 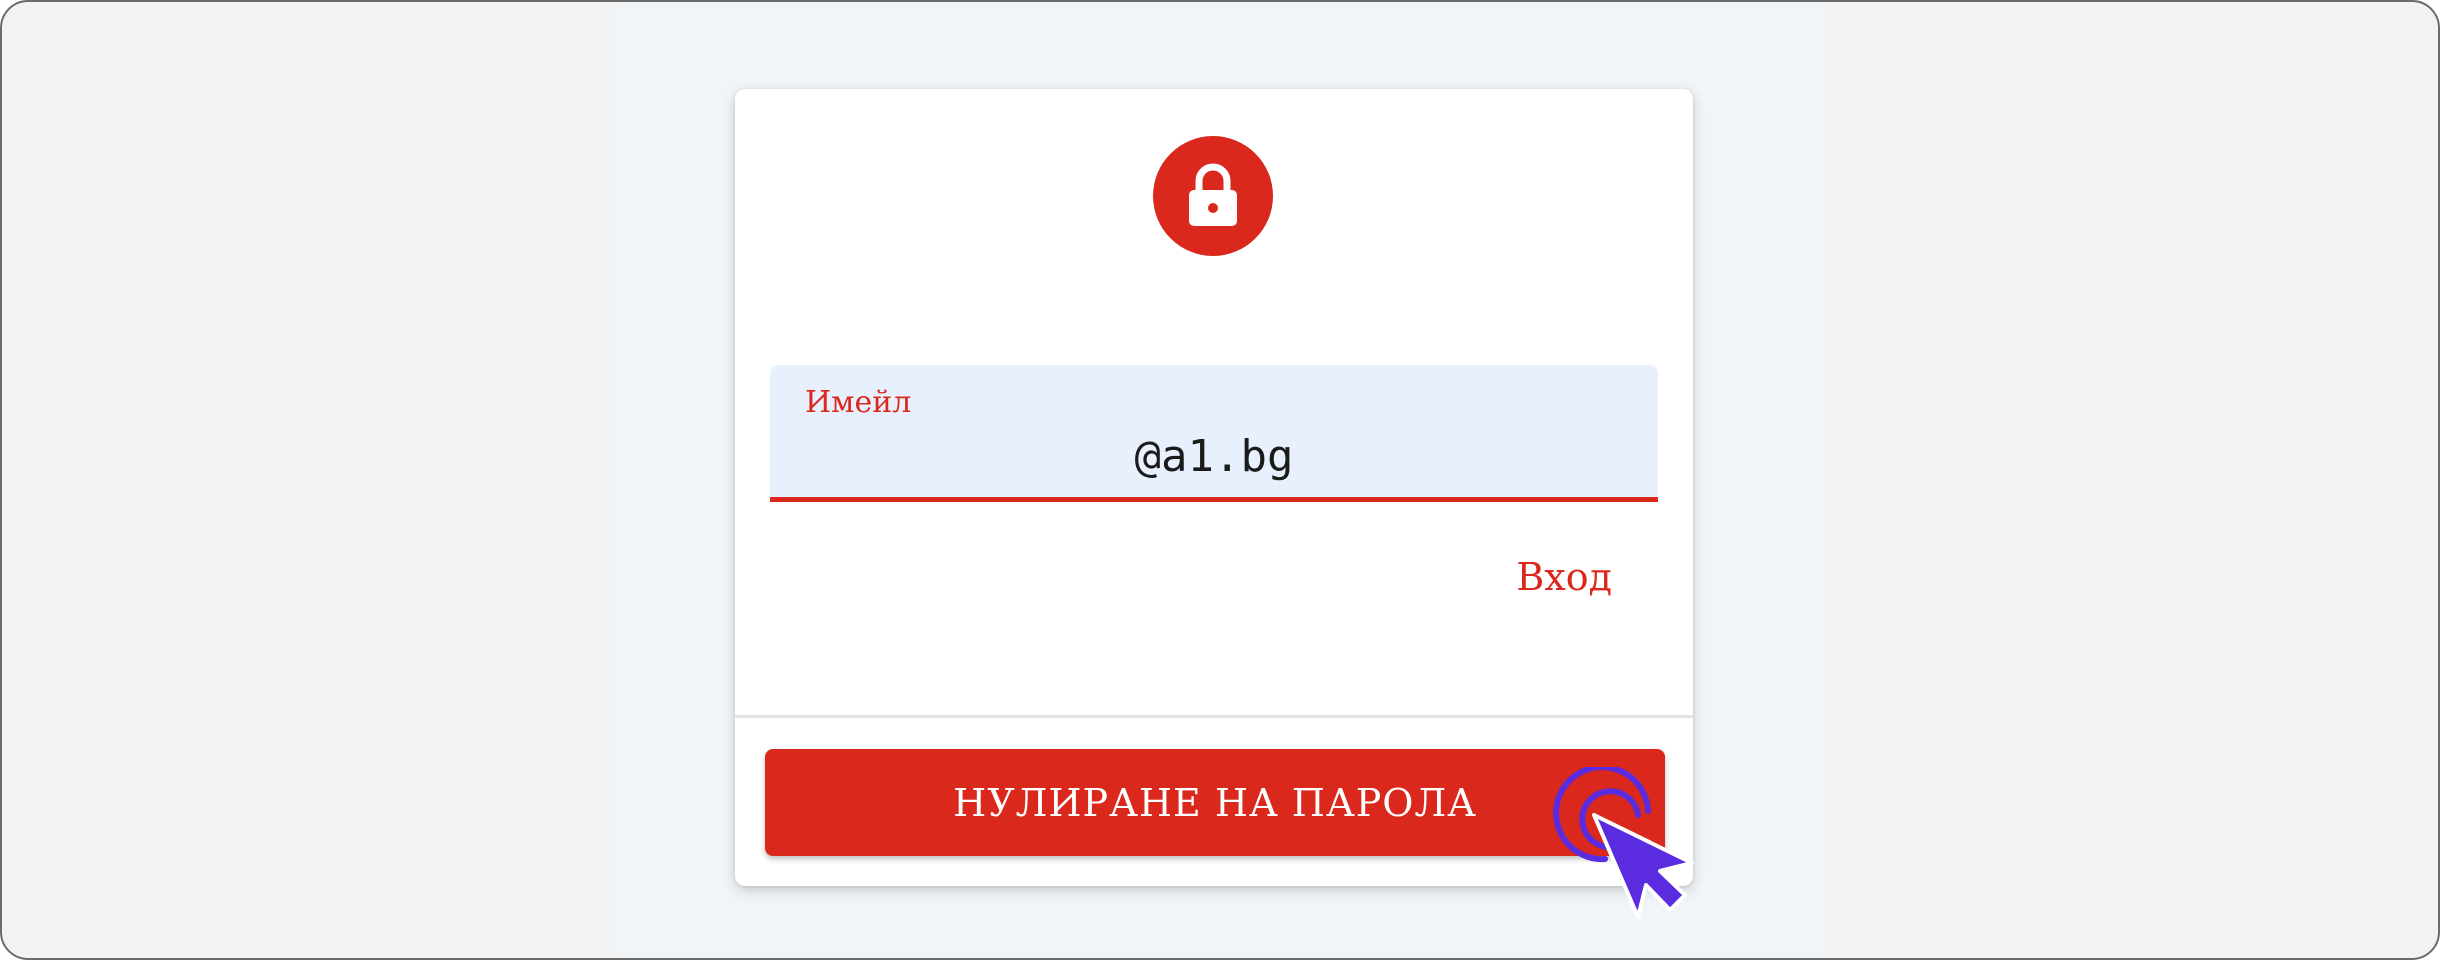 I want to click on lock-icon, so click(x=1213, y=194).